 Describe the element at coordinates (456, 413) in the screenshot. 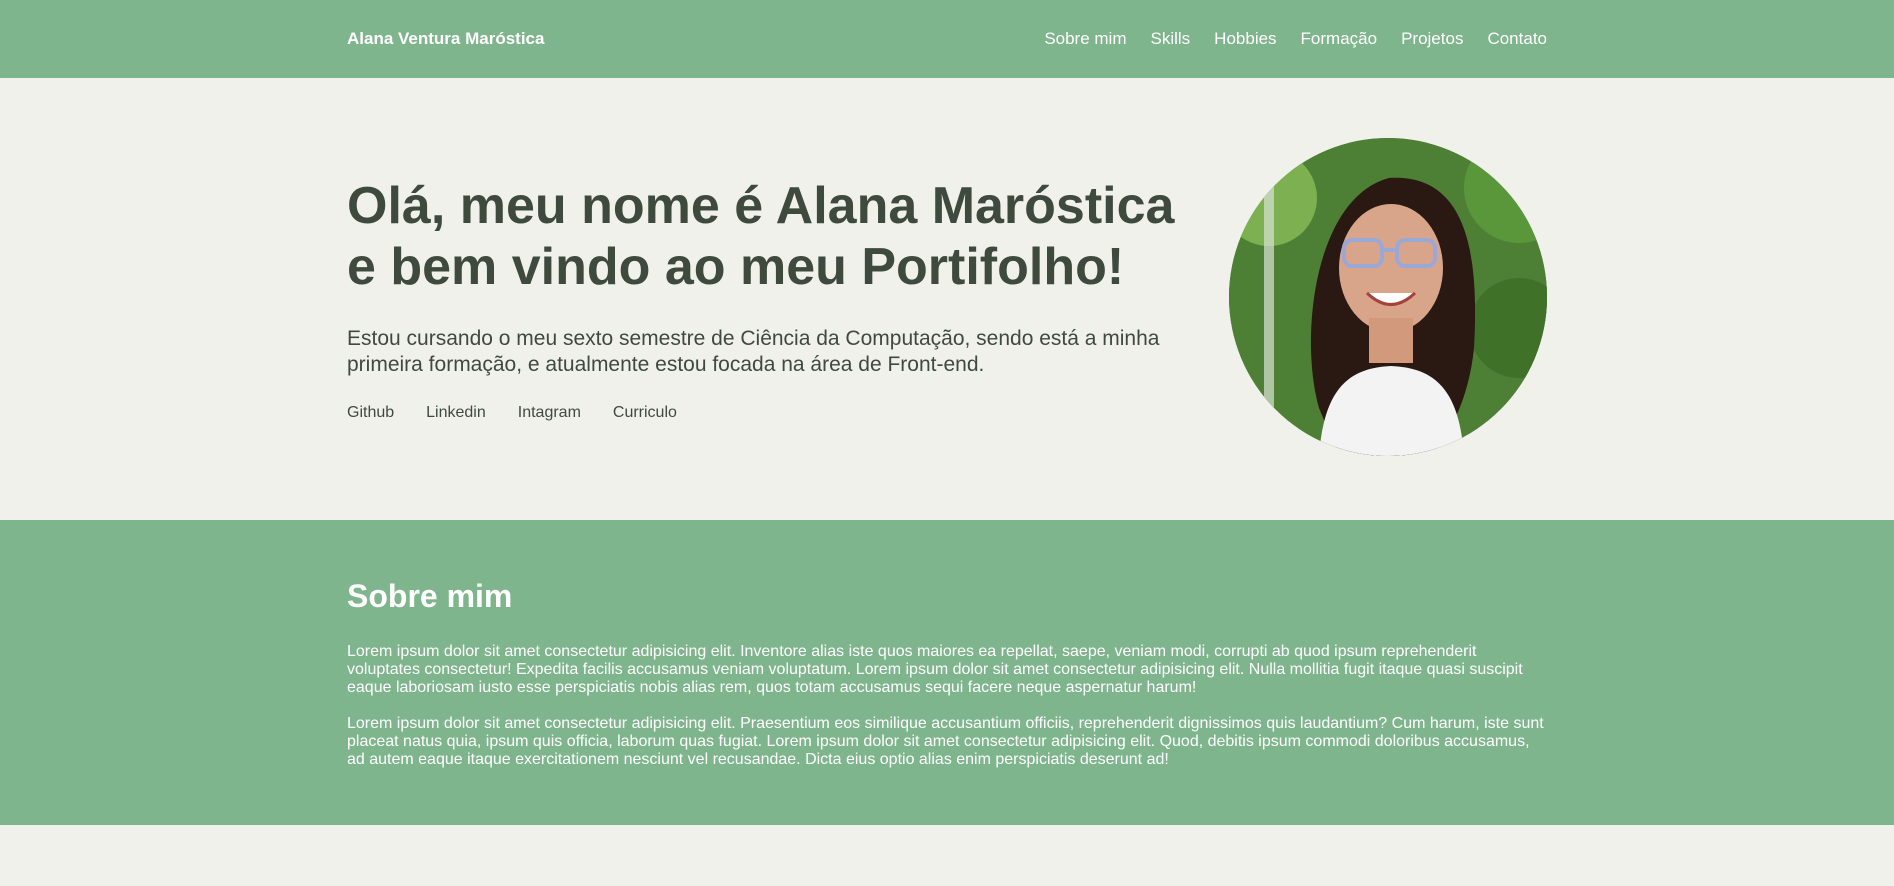

I see `linkedin-link: Linkedin` at that location.